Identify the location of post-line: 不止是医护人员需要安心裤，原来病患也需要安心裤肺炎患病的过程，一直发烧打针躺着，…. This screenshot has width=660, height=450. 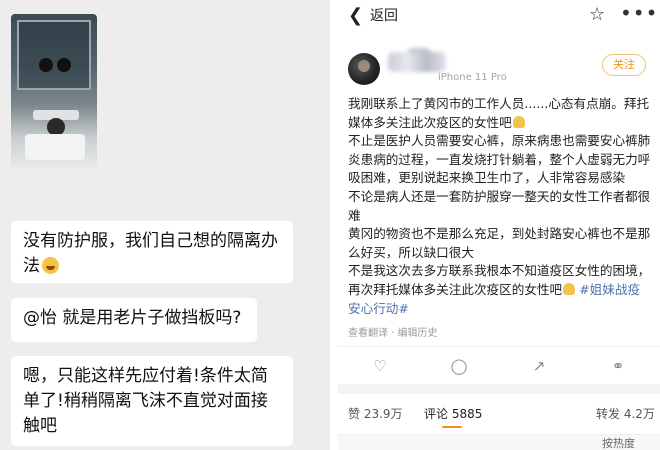
(499, 159).